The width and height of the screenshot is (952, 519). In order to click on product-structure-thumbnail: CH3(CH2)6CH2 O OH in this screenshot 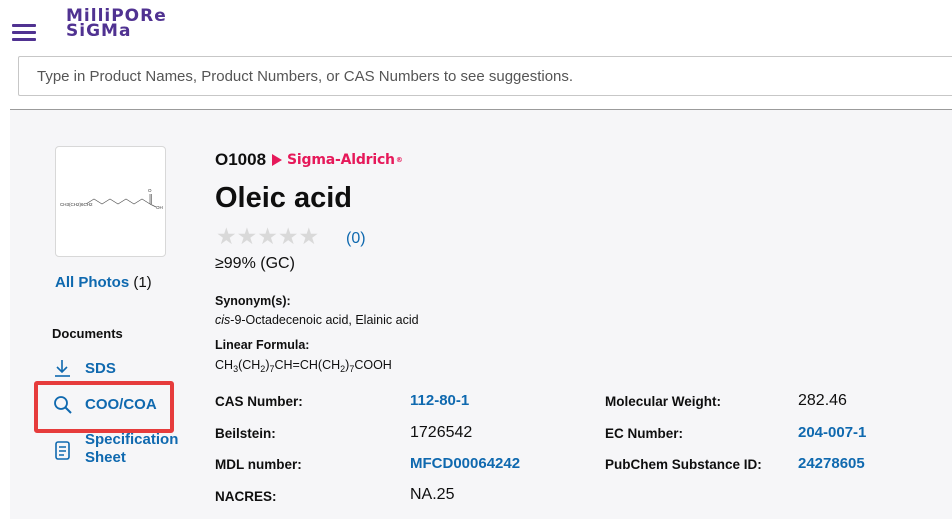, I will do `click(110, 201)`.